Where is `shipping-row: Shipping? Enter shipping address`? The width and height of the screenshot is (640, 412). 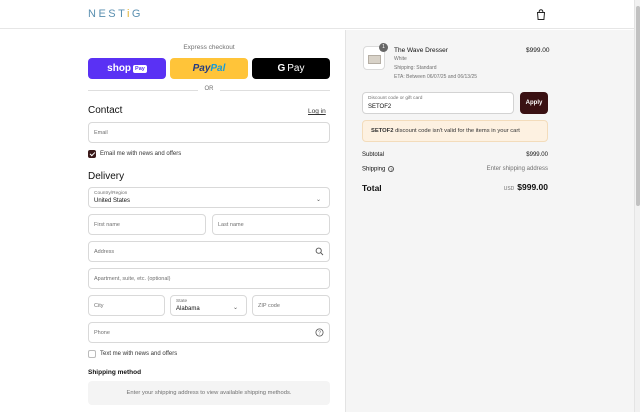
shipping-row: Shipping? Enter shipping address is located at coordinates (455, 169).